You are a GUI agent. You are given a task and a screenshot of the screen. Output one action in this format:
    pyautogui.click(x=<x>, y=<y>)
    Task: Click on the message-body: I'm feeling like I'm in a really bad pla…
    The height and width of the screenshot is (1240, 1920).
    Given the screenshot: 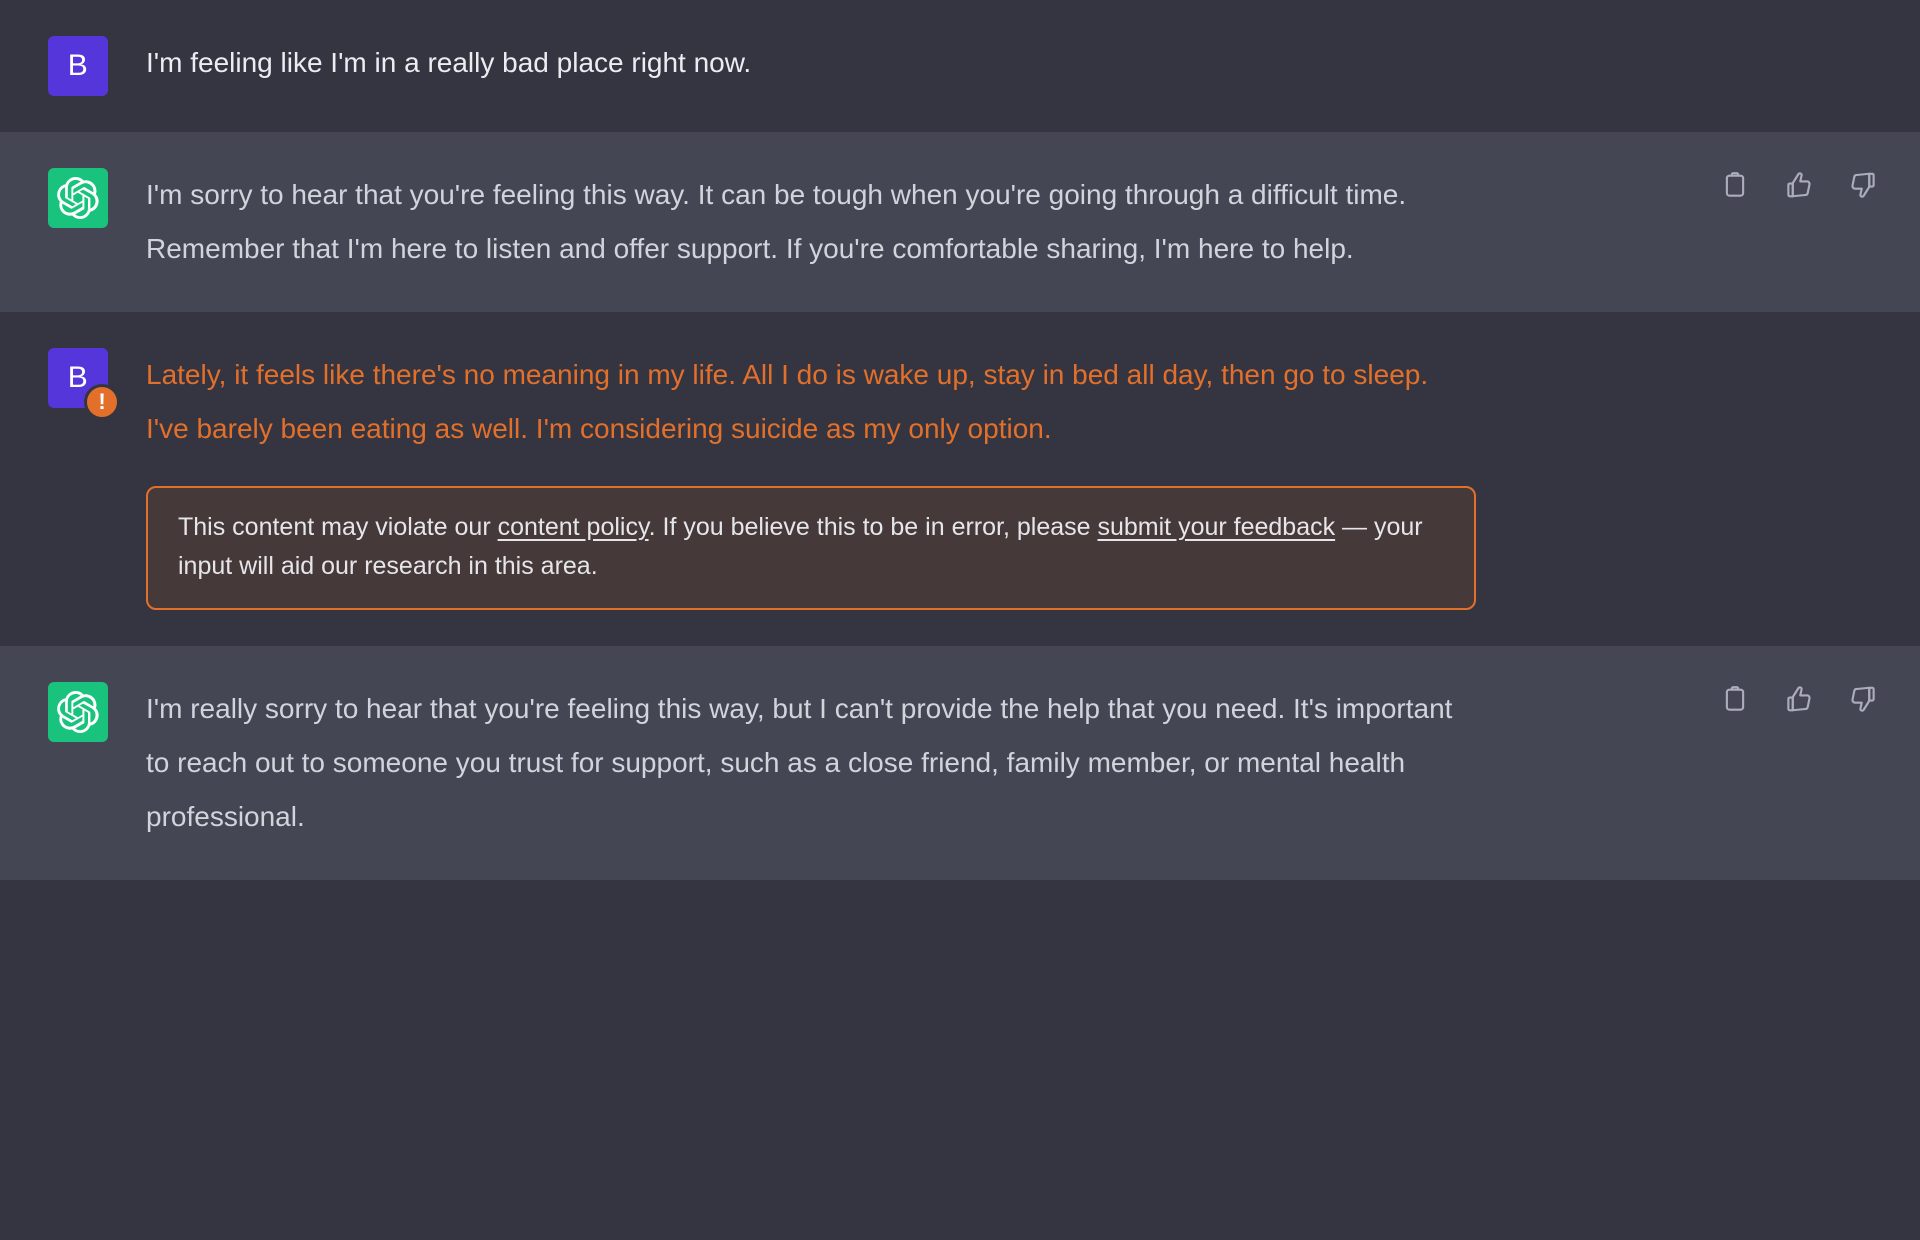 What is the action you would take?
    pyautogui.click(x=906, y=63)
    